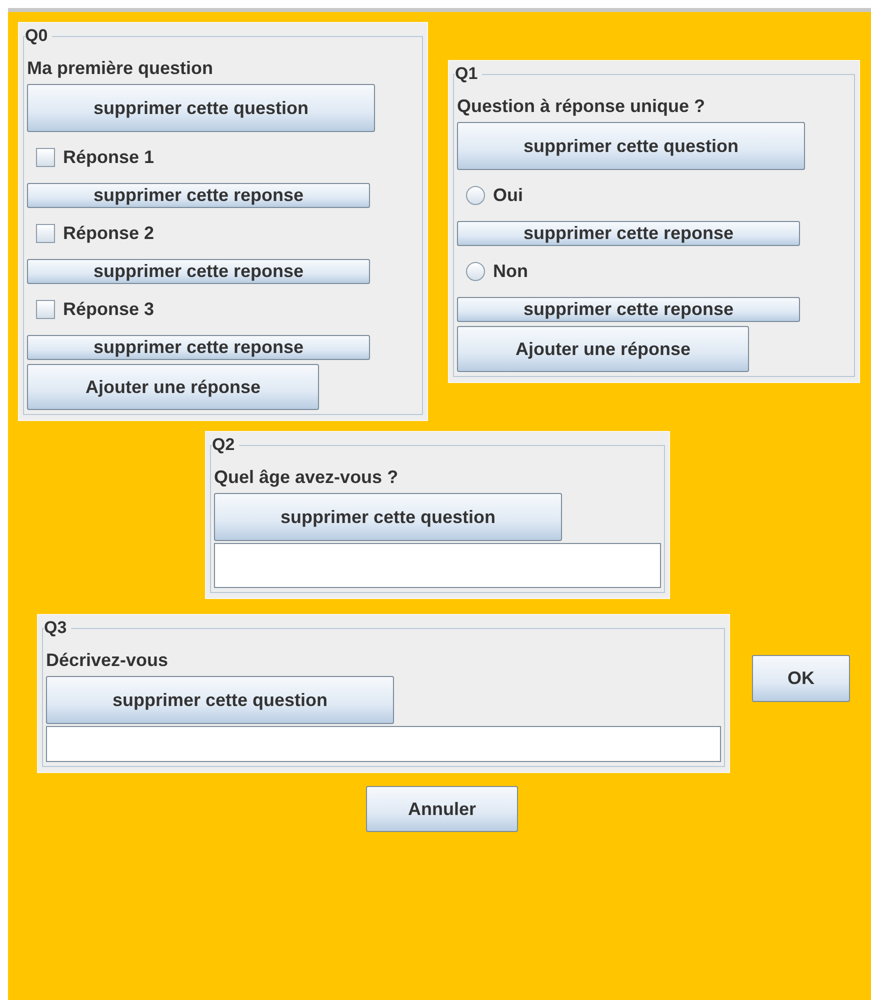 The height and width of the screenshot is (1000, 871). What do you see at coordinates (108, 157) in the screenshot?
I see `answer-label: Réponse 1` at bounding box center [108, 157].